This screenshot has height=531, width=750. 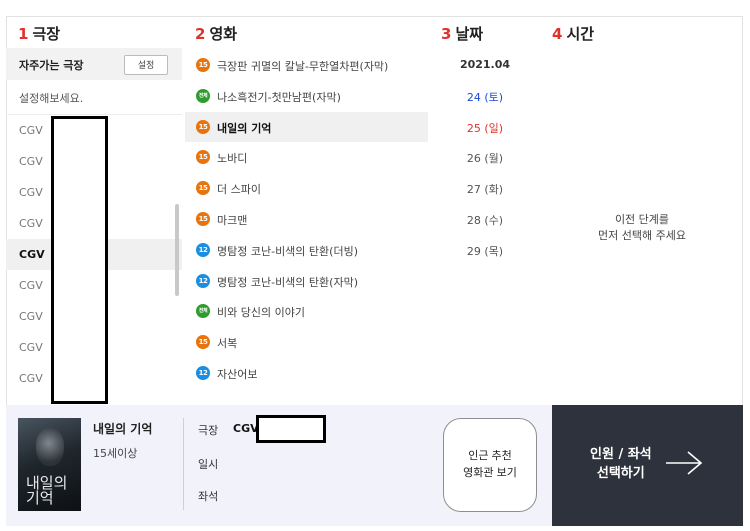 What do you see at coordinates (306, 219) in the screenshot?
I see `movie-item: 15 마크맨` at bounding box center [306, 219].